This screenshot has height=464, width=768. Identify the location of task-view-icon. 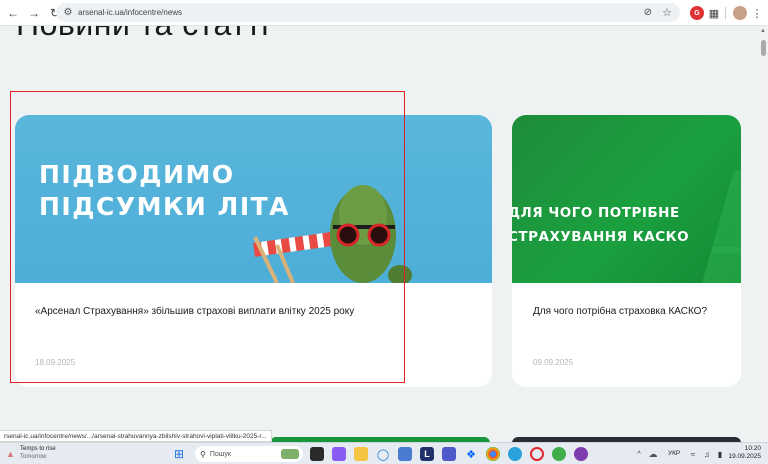
(317, 454).